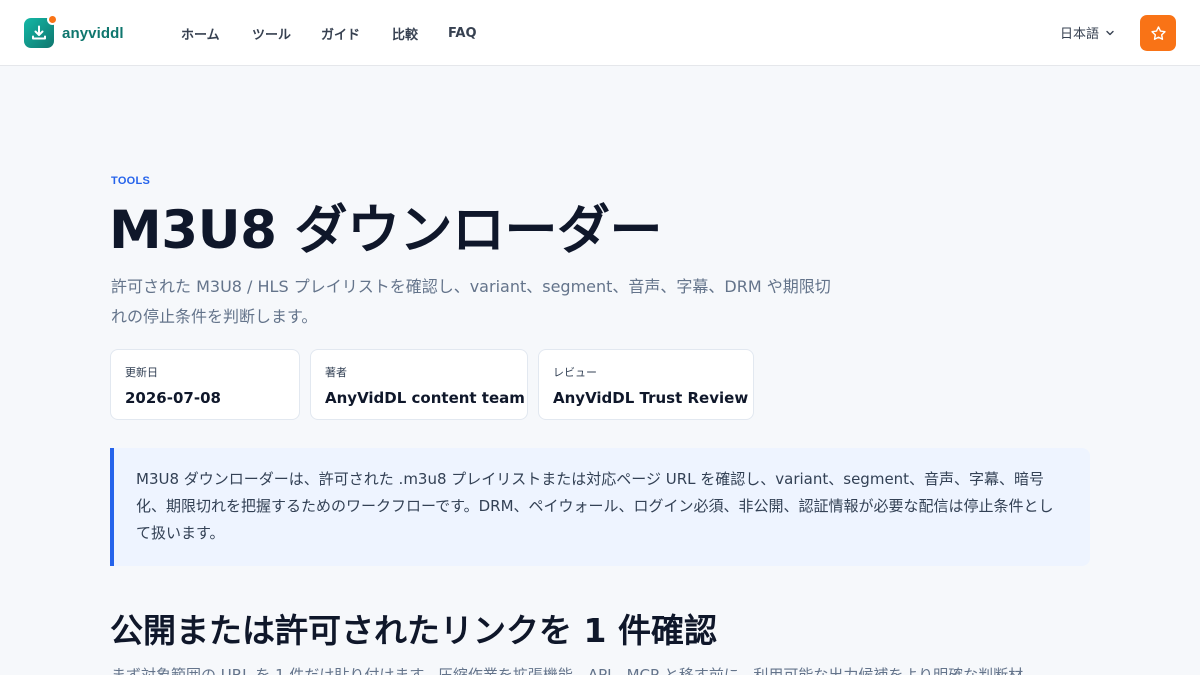 The image size is (1200, 675). Describe the element at coordinates (271, 33) in the screenshot. I see `nav-item-tools: ツール` at that location.